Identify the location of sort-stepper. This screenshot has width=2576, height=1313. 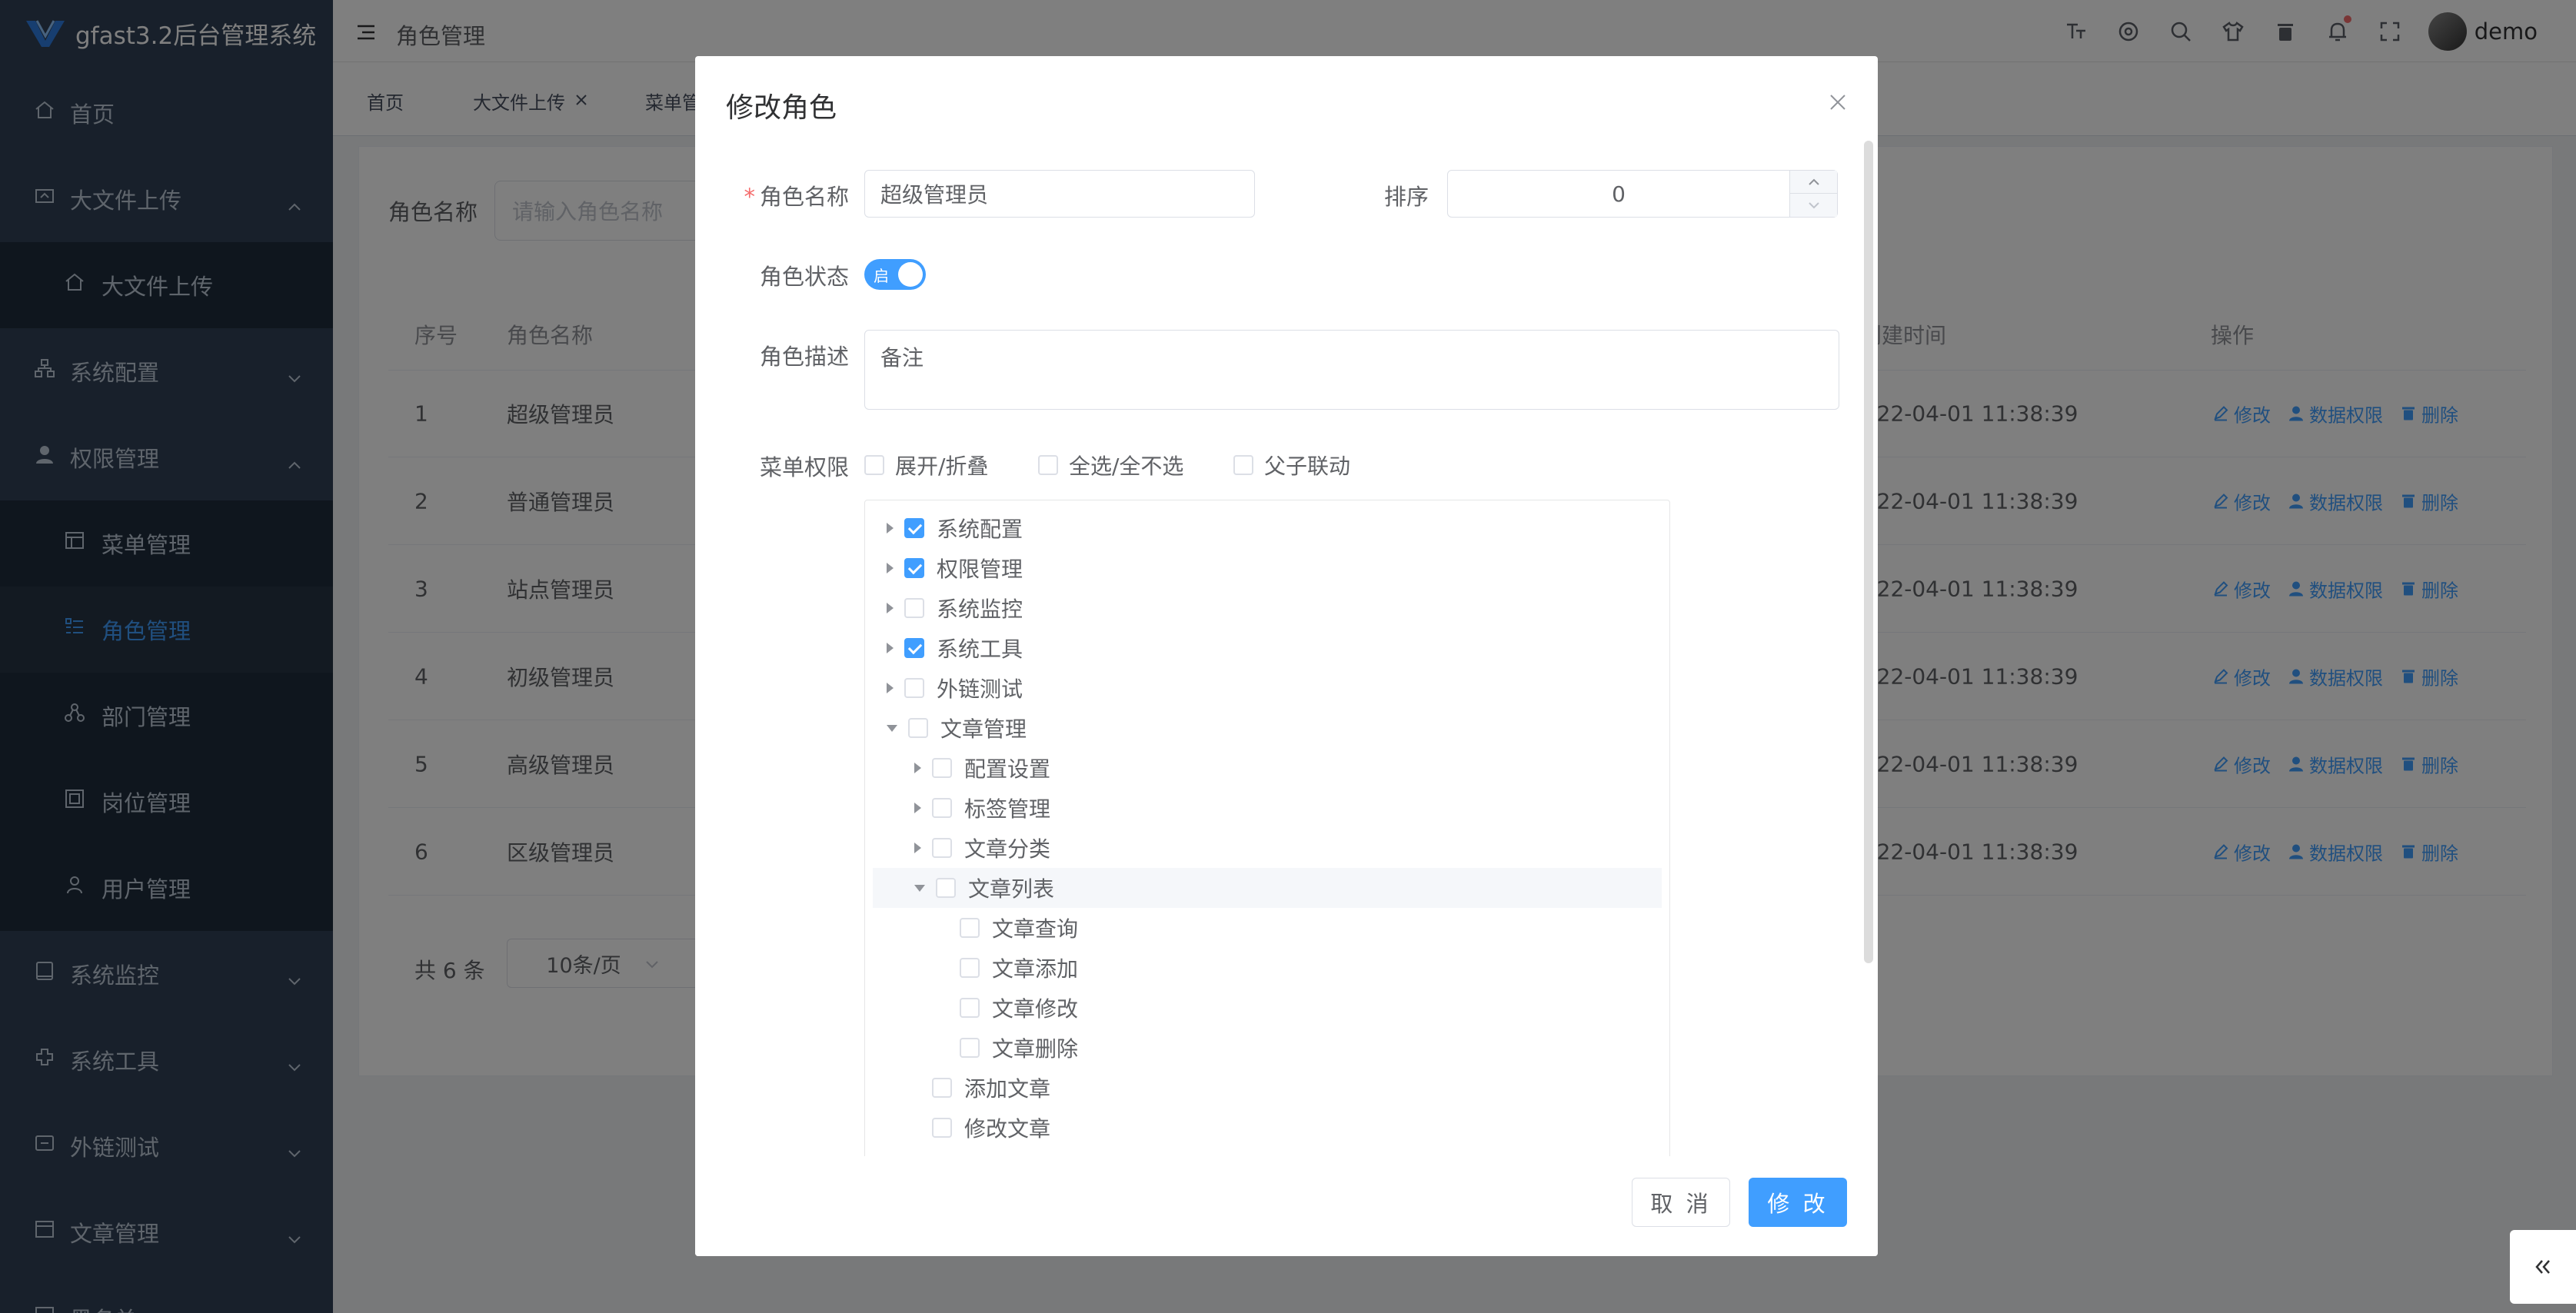
(1813, 194).